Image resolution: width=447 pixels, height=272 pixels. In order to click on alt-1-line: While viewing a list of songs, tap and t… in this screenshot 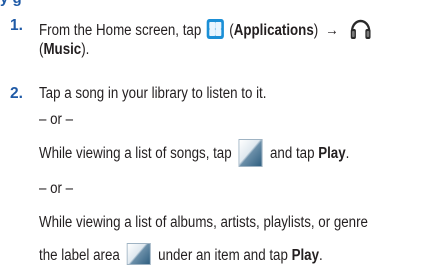, I will do `click(219, 153)`.